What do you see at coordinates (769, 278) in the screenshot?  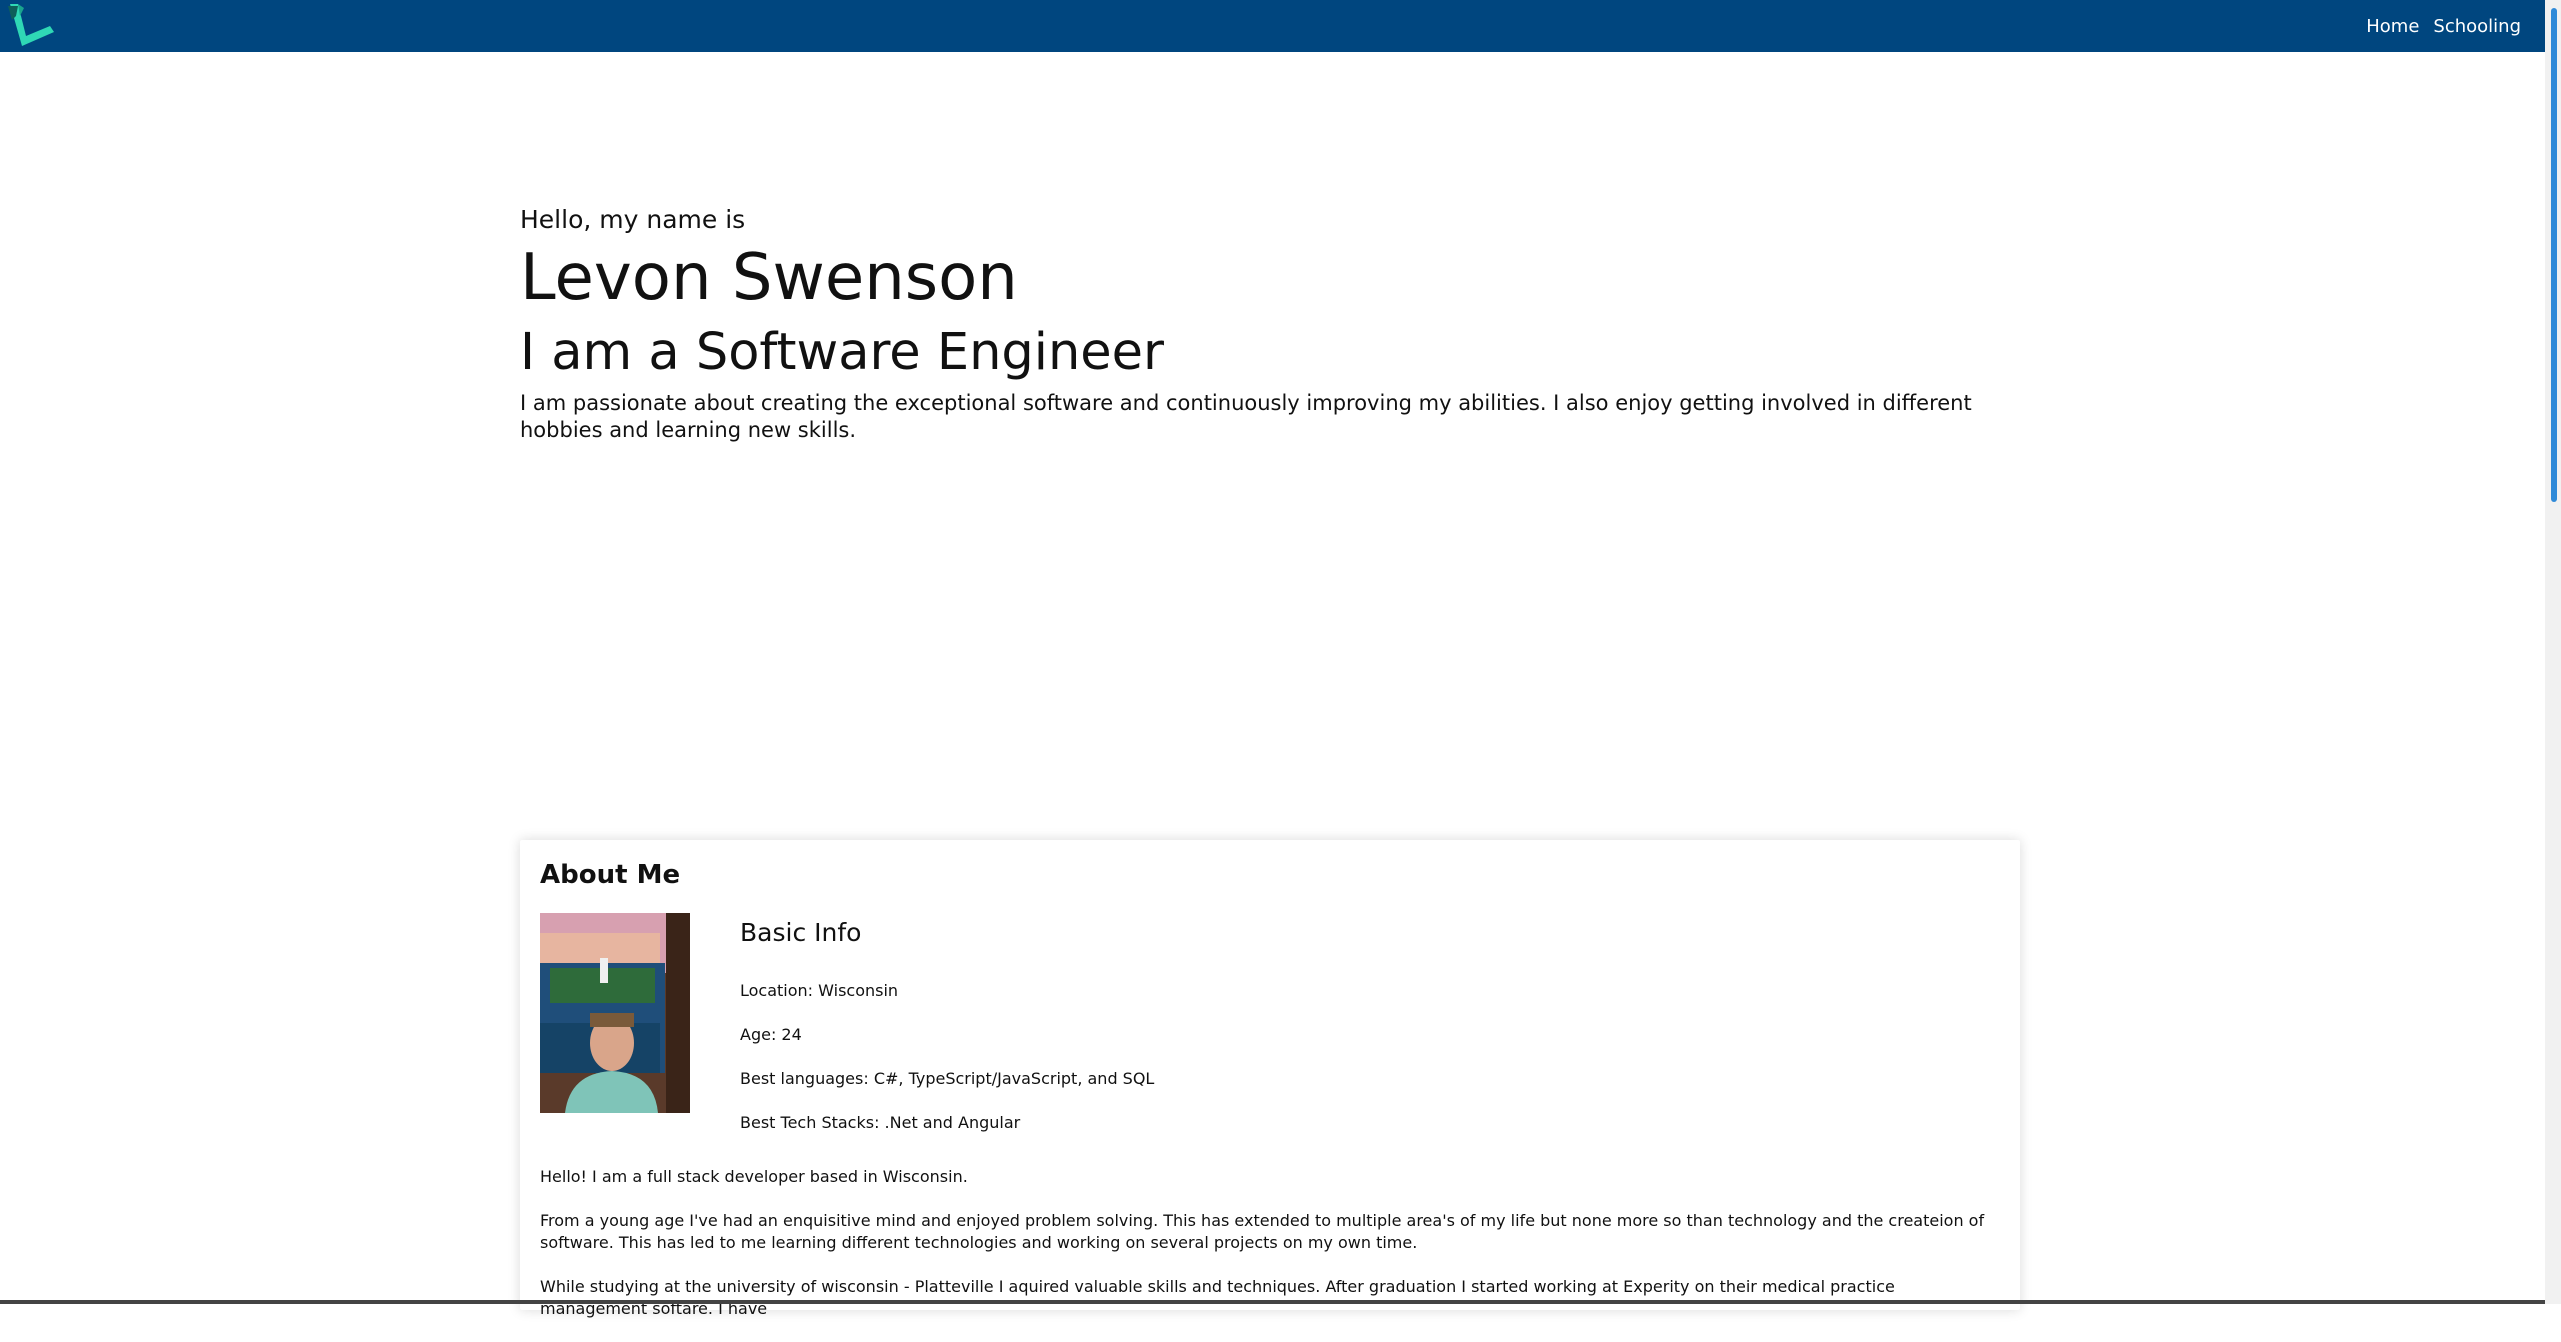 I see `hero-name: Levon Swenson` at bounding box center [769, 278].